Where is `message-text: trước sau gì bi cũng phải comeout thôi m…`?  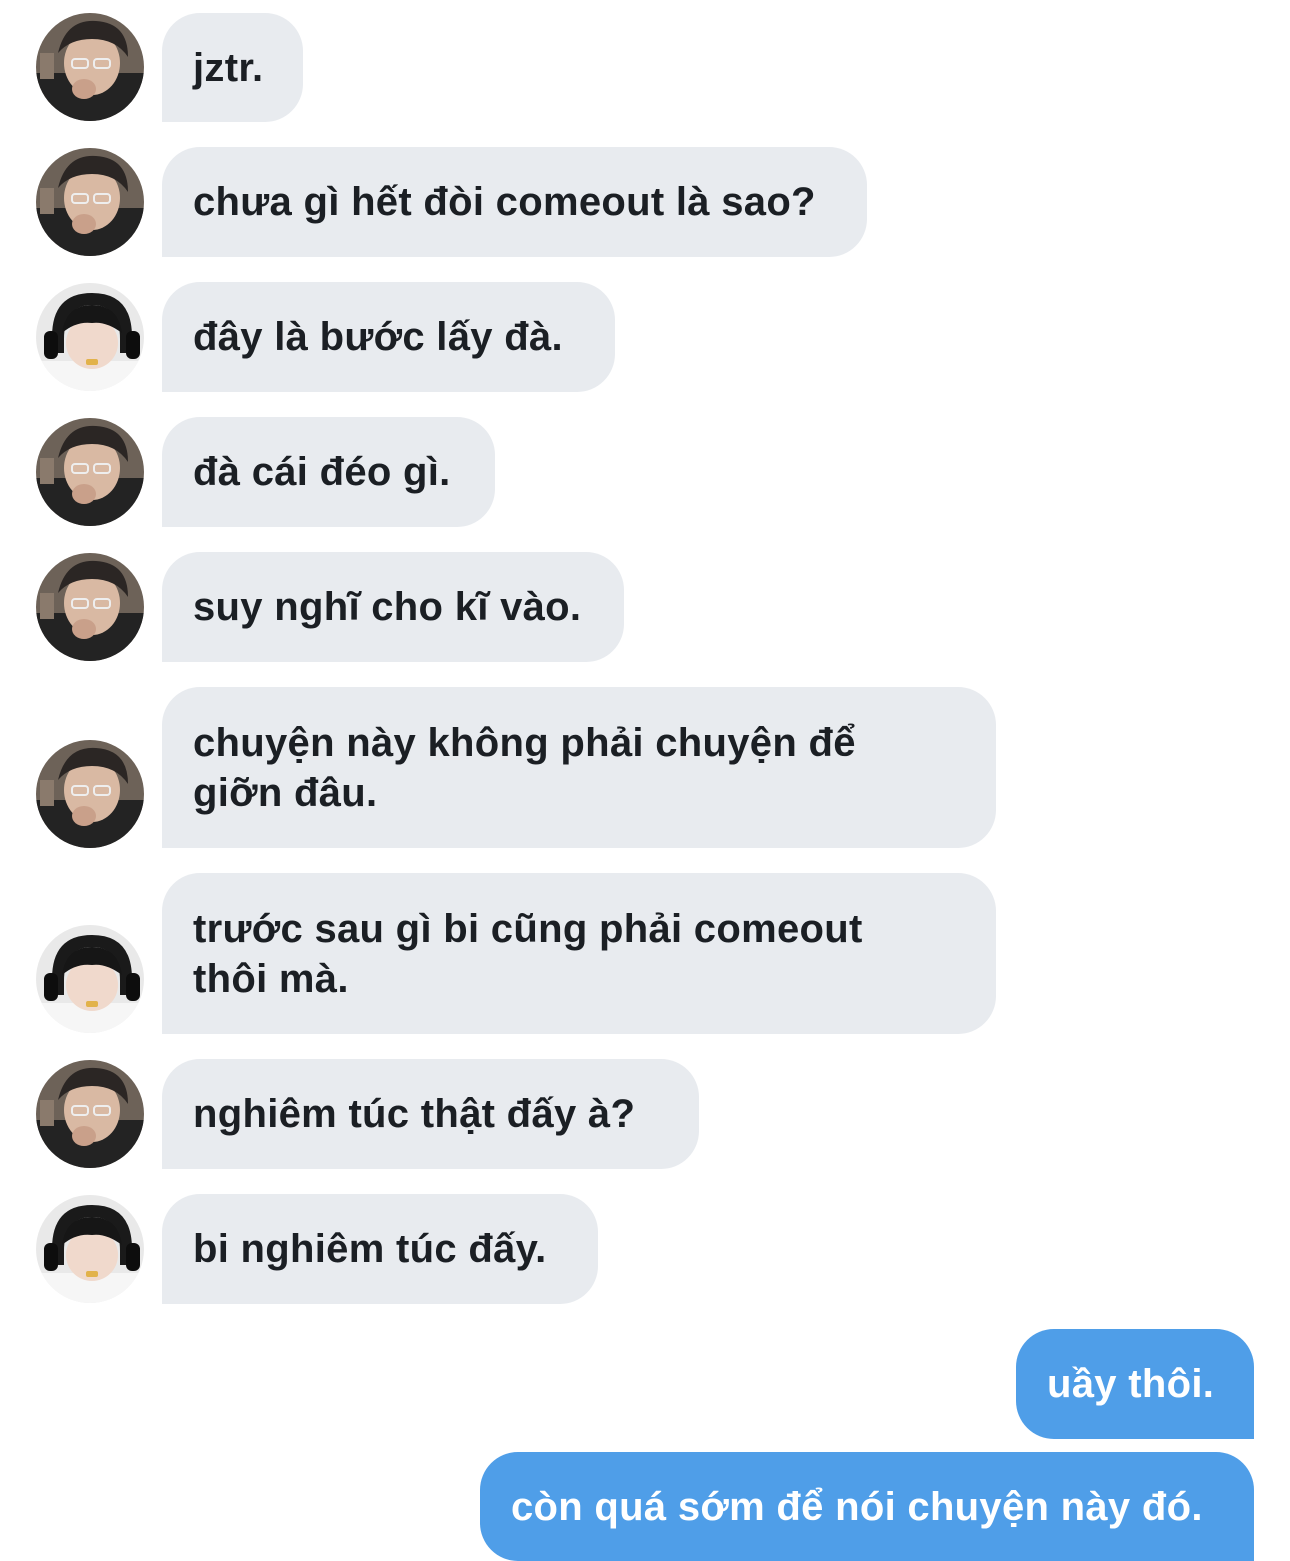 message-text: trước sau gì bi cũng phải comeout thôi m… is located at coordinates (528, 953).